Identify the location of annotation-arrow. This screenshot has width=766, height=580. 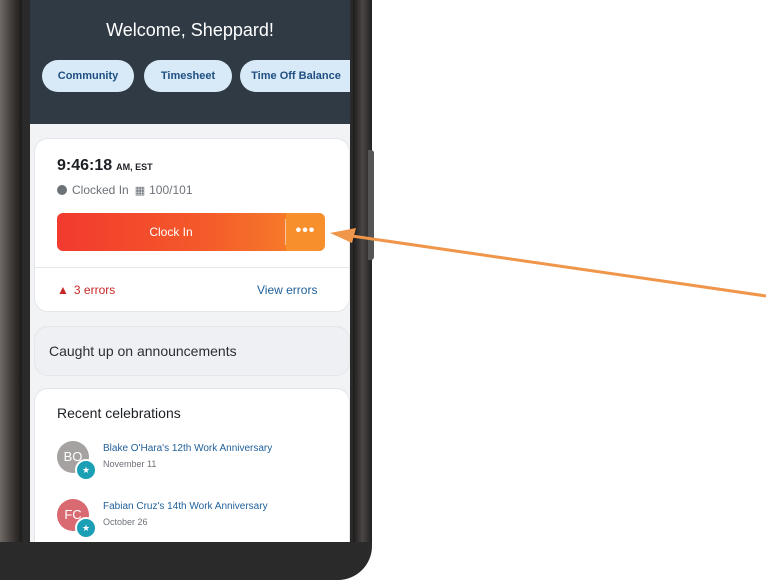
(548, 263).